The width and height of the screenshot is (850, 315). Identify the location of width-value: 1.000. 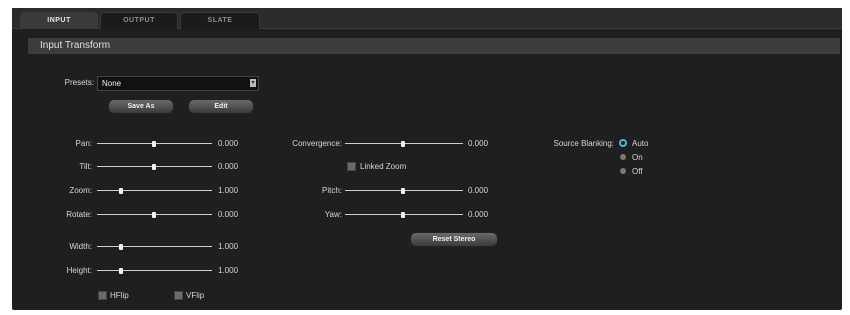
(228, 246).